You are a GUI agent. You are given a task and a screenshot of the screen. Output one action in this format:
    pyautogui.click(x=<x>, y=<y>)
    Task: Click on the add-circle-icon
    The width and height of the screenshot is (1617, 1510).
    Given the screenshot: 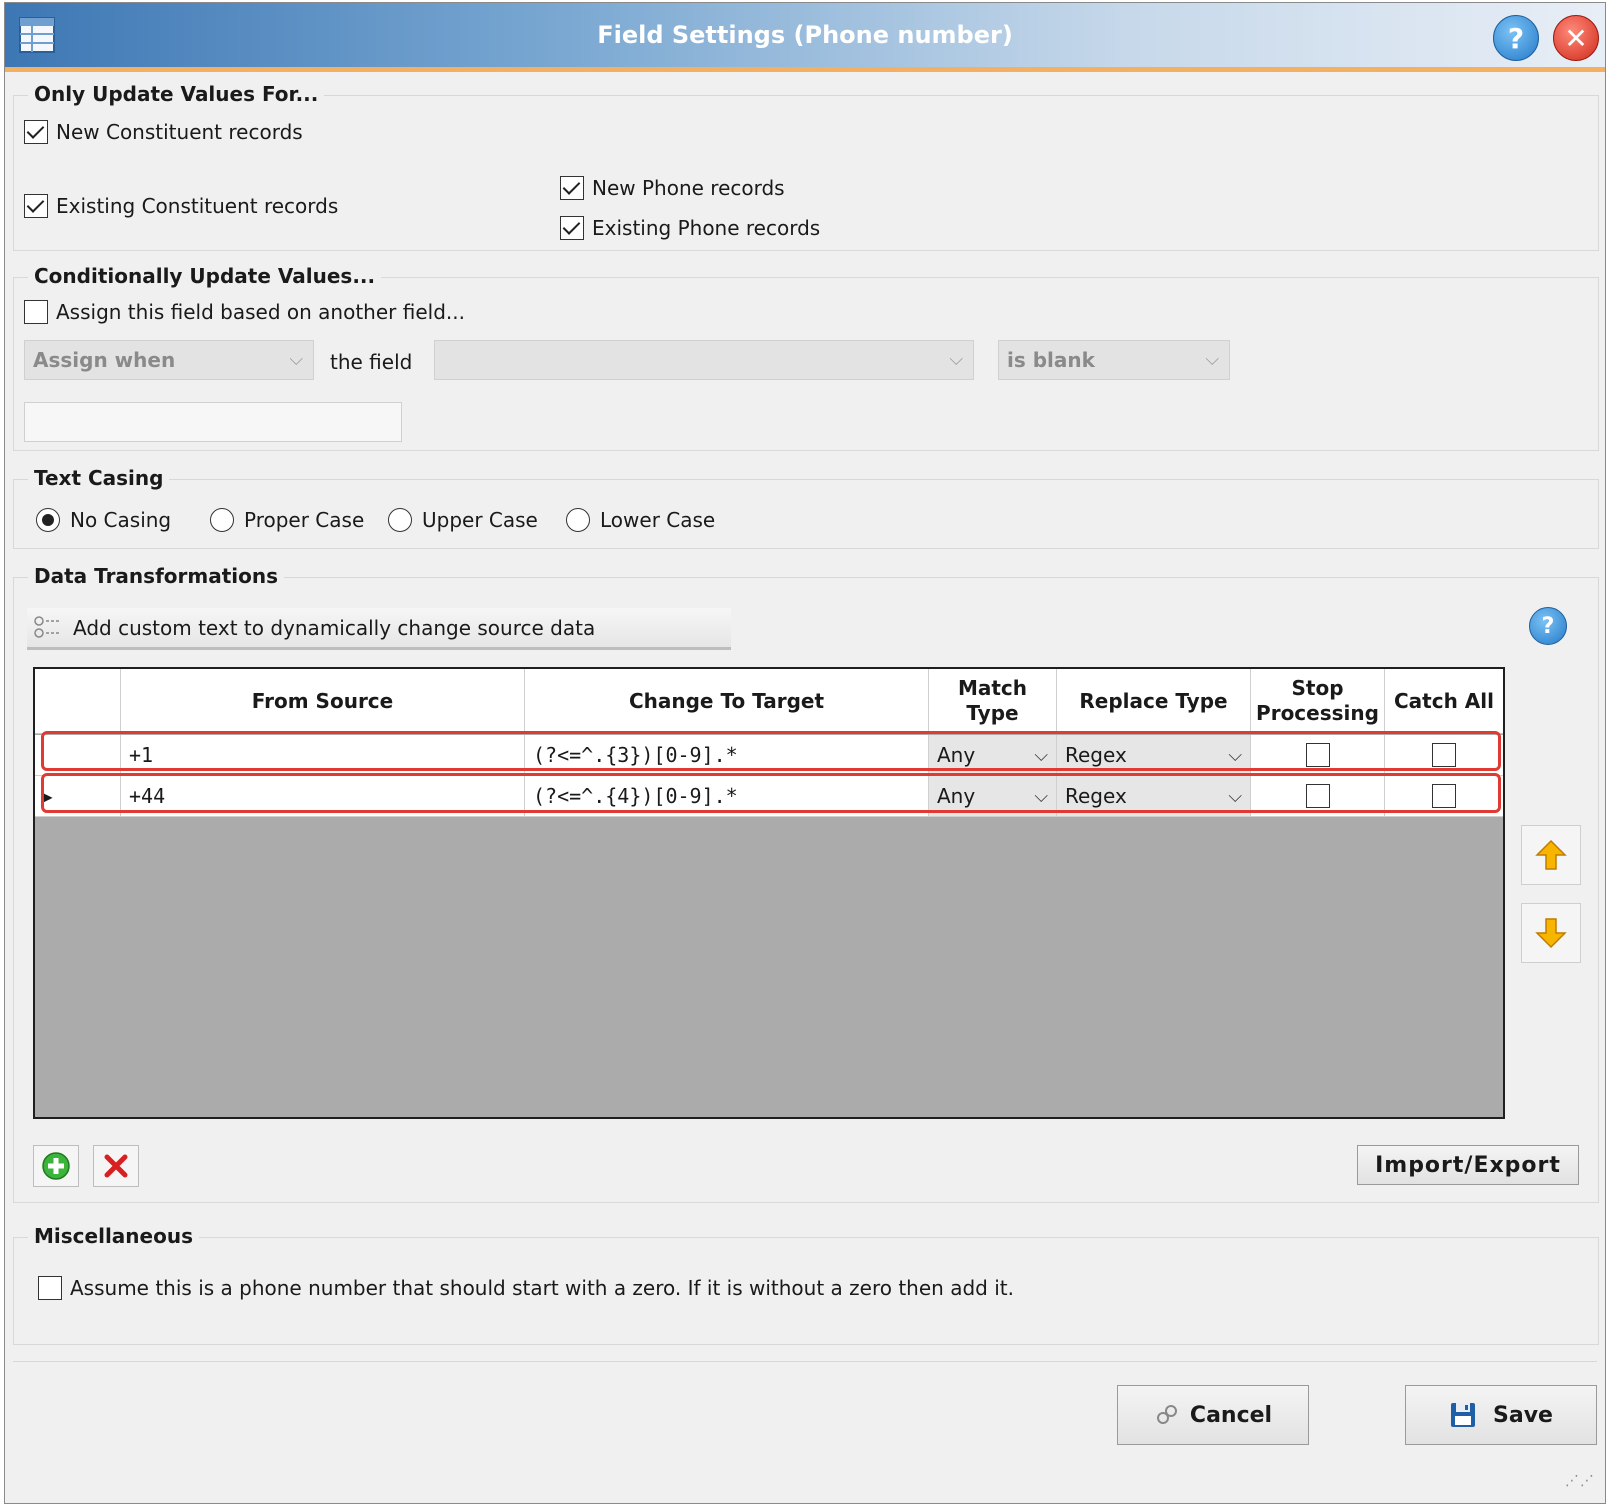 What is the action you would take?
    pyautogui.click(x=56, y=1166)
    